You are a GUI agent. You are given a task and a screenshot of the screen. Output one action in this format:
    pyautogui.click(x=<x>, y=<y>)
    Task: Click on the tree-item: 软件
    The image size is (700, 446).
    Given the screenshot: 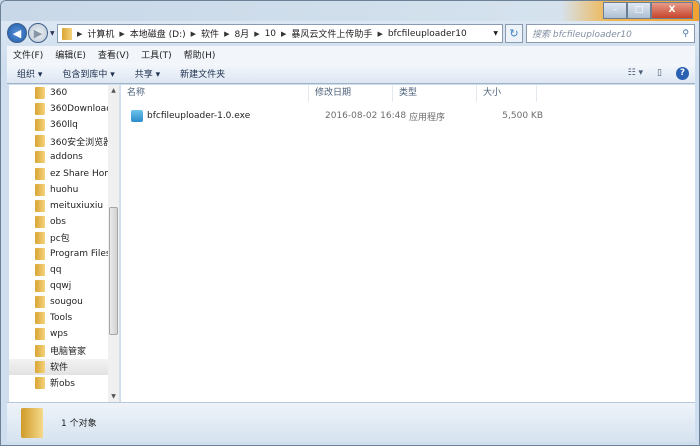 What is the action you would take?
    pyautogui.click(x=58, y=366)
    